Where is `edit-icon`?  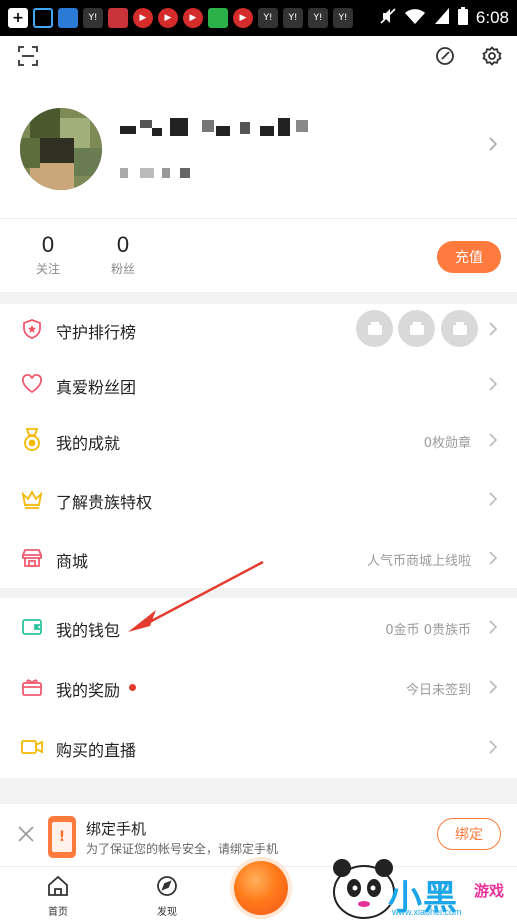 edit-icon is located at coordinates (445, 56).